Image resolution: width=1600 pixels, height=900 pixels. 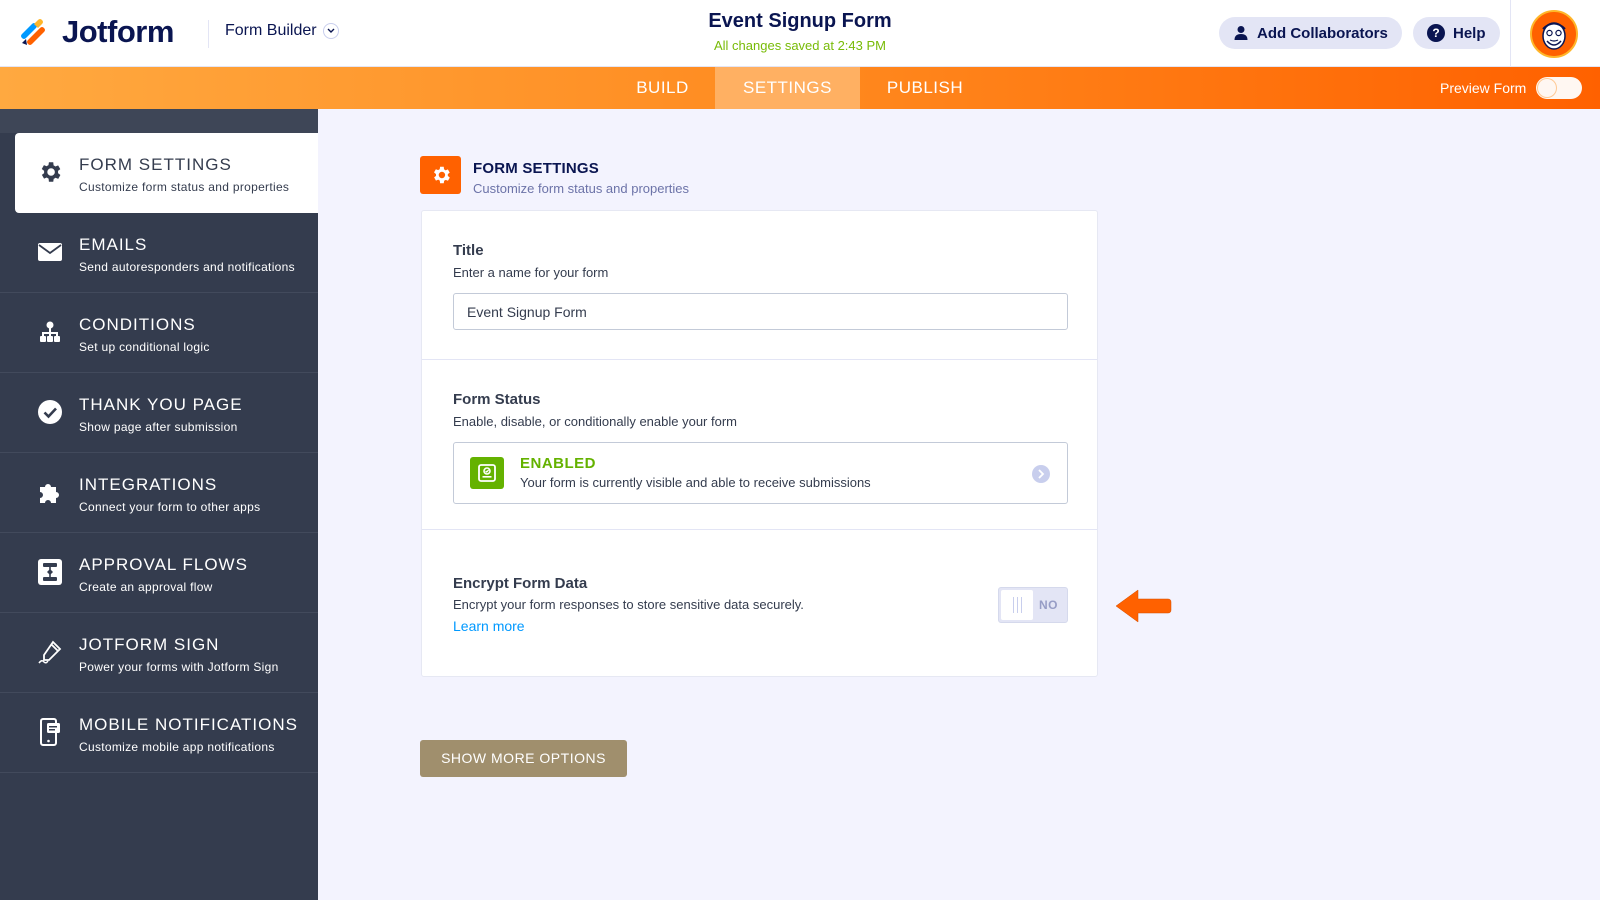 What do you see at coordinates (487, 473) in the screenshot?
I see `enabled-form-icon` at bounding box center [487, 473].